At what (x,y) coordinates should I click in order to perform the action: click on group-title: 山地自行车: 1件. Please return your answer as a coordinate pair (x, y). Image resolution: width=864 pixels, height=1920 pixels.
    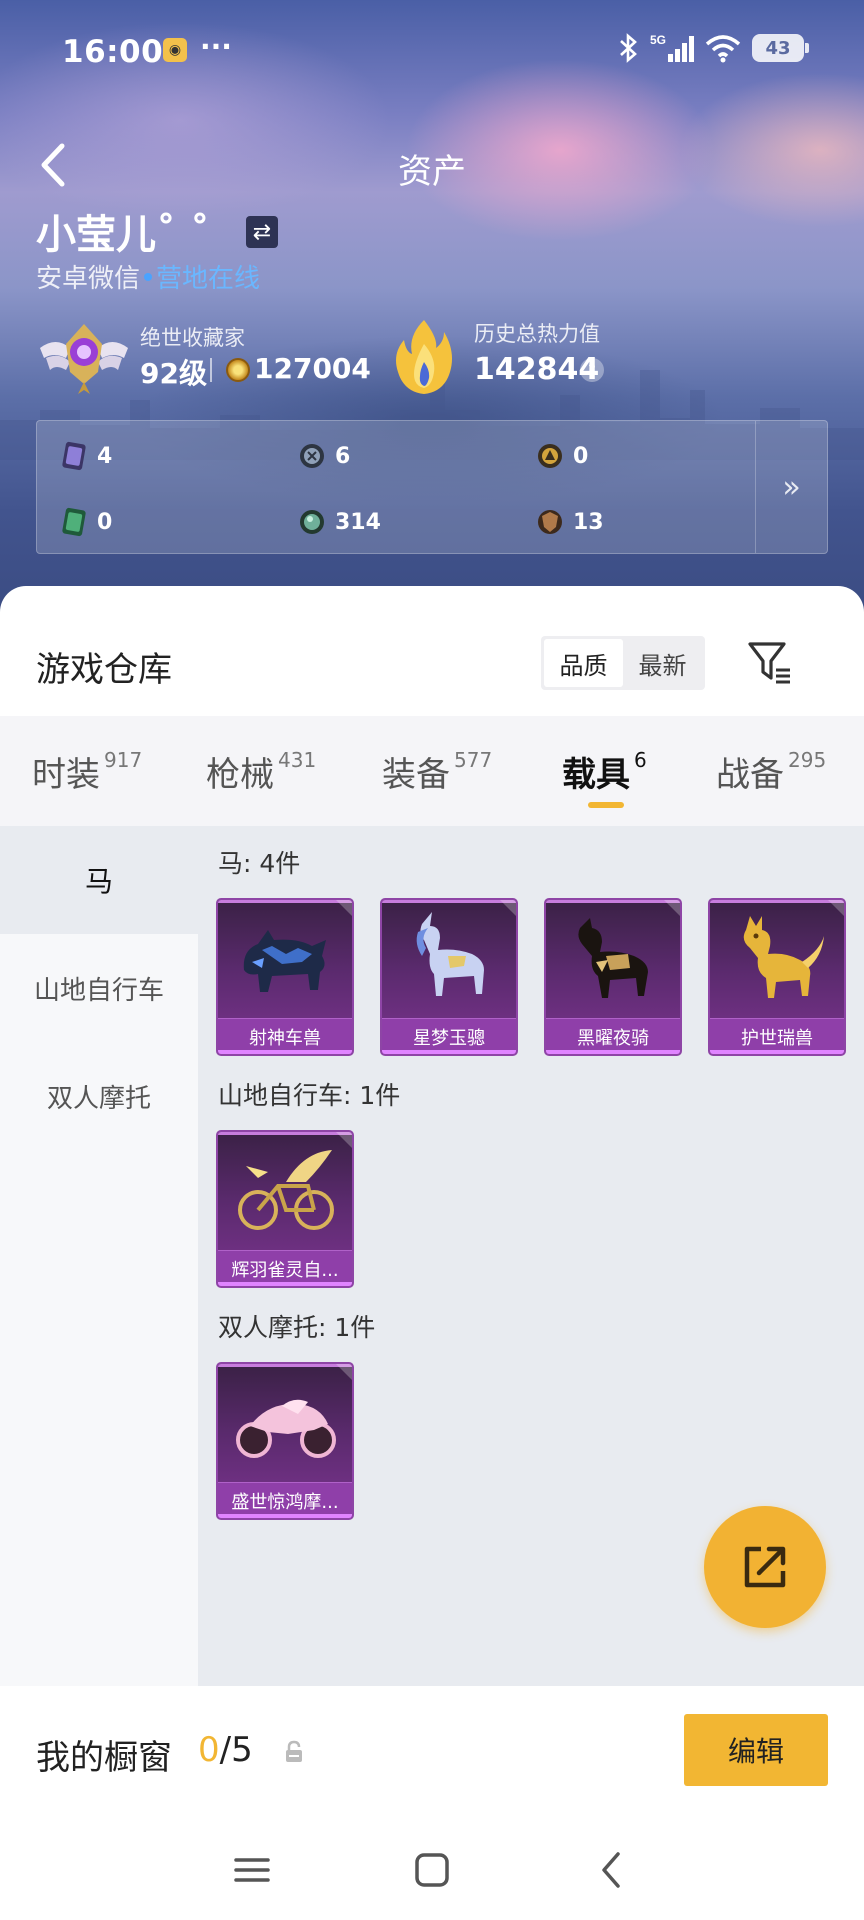
    Looking at the image, I should click on (309, 1095).